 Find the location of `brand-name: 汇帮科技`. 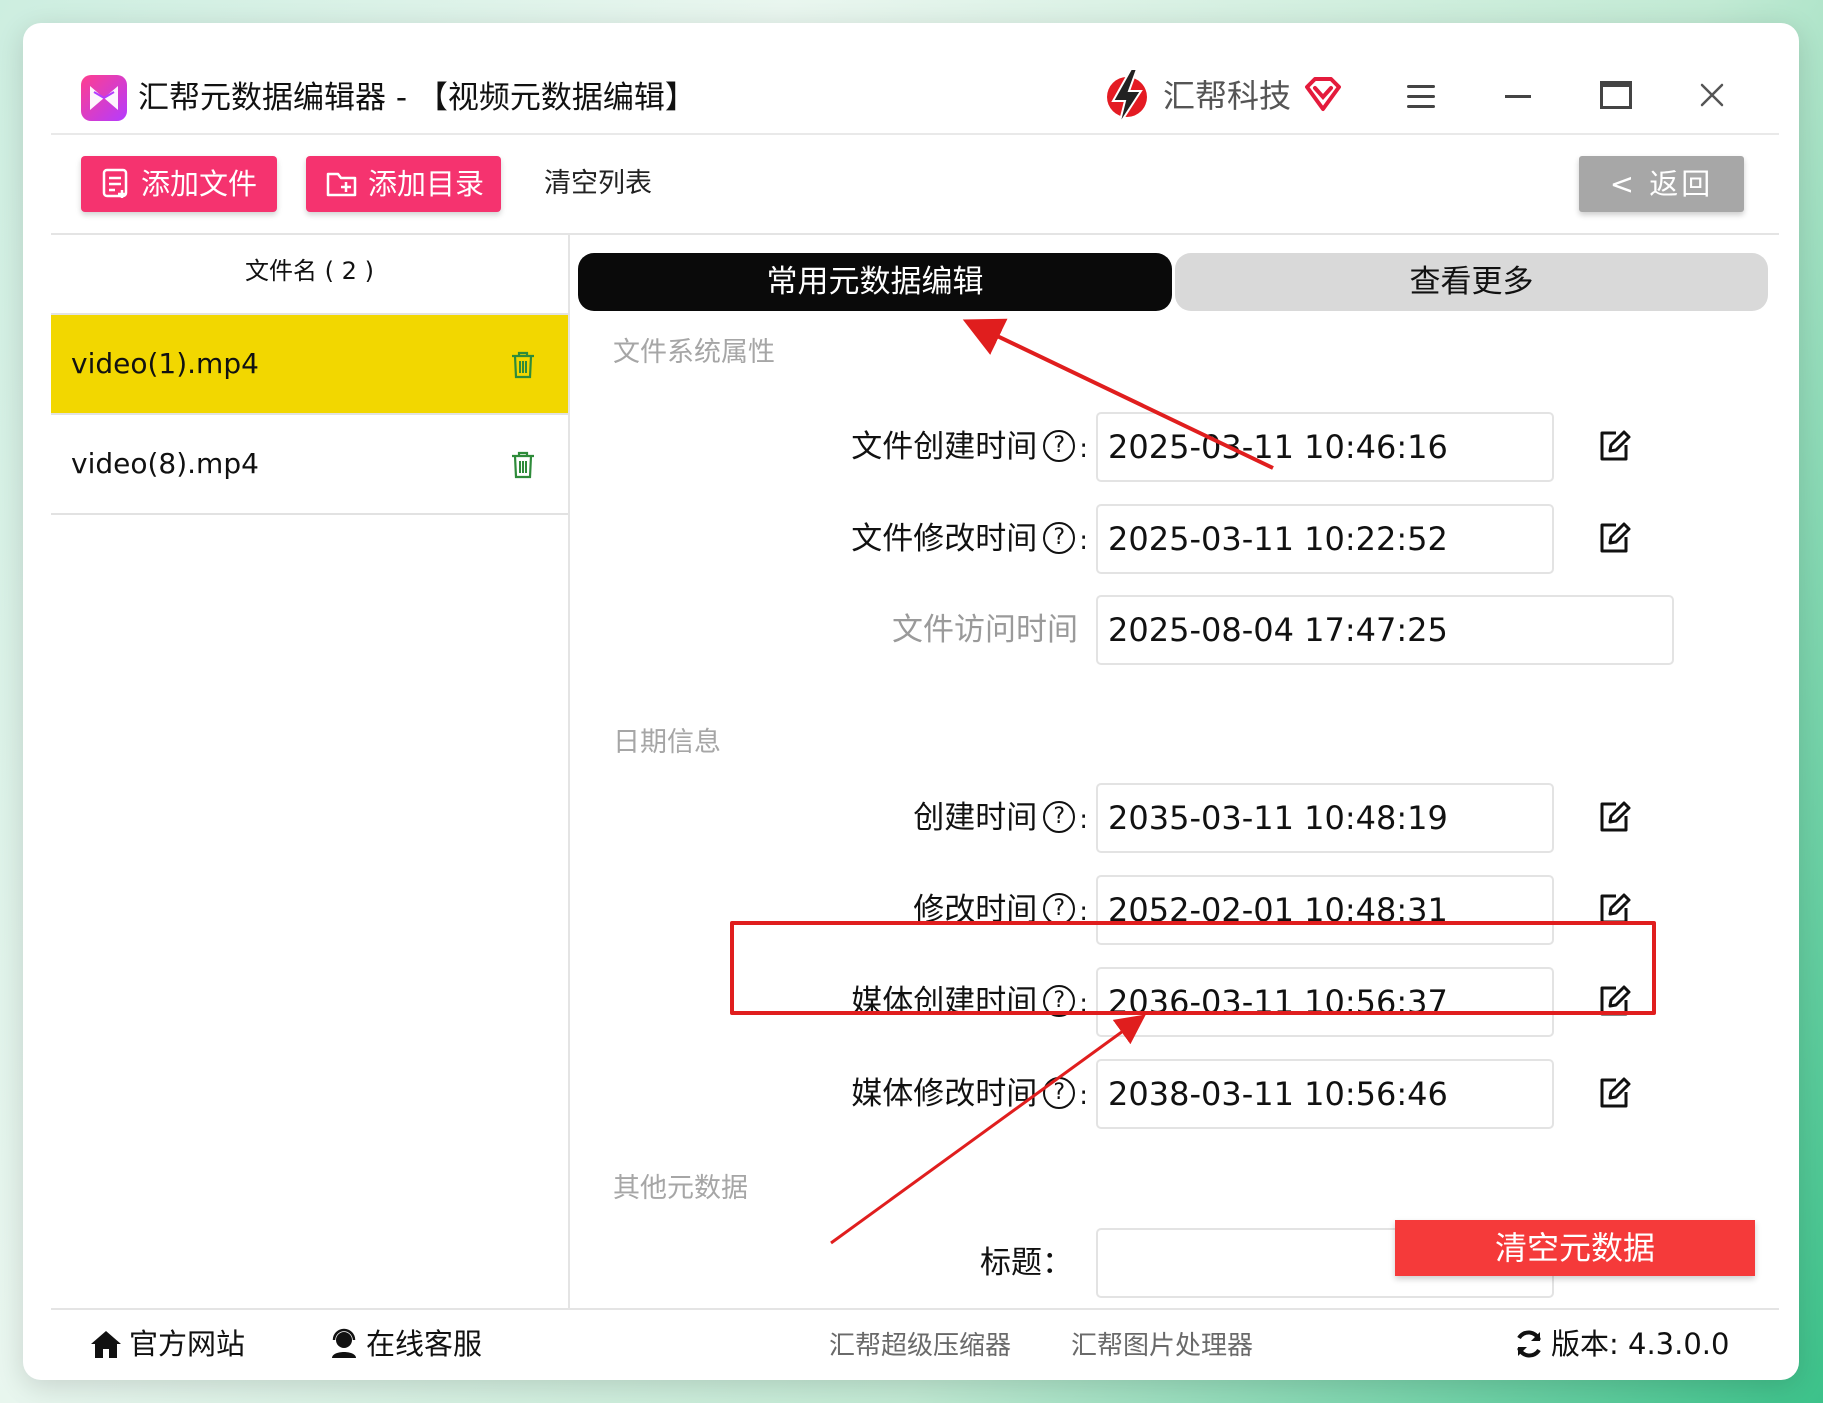

brand-name: 汇帮科技 is located at coordinates (1227, 96).